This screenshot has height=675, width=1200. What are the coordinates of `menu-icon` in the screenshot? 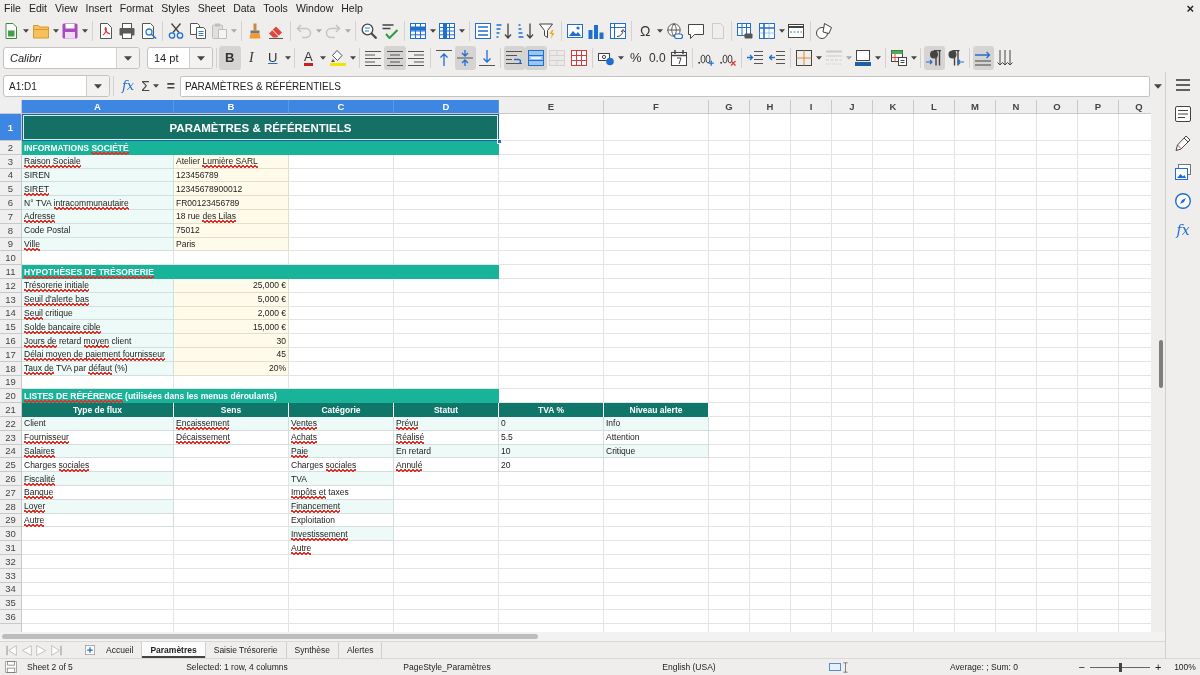 It's located at (1183, 85).